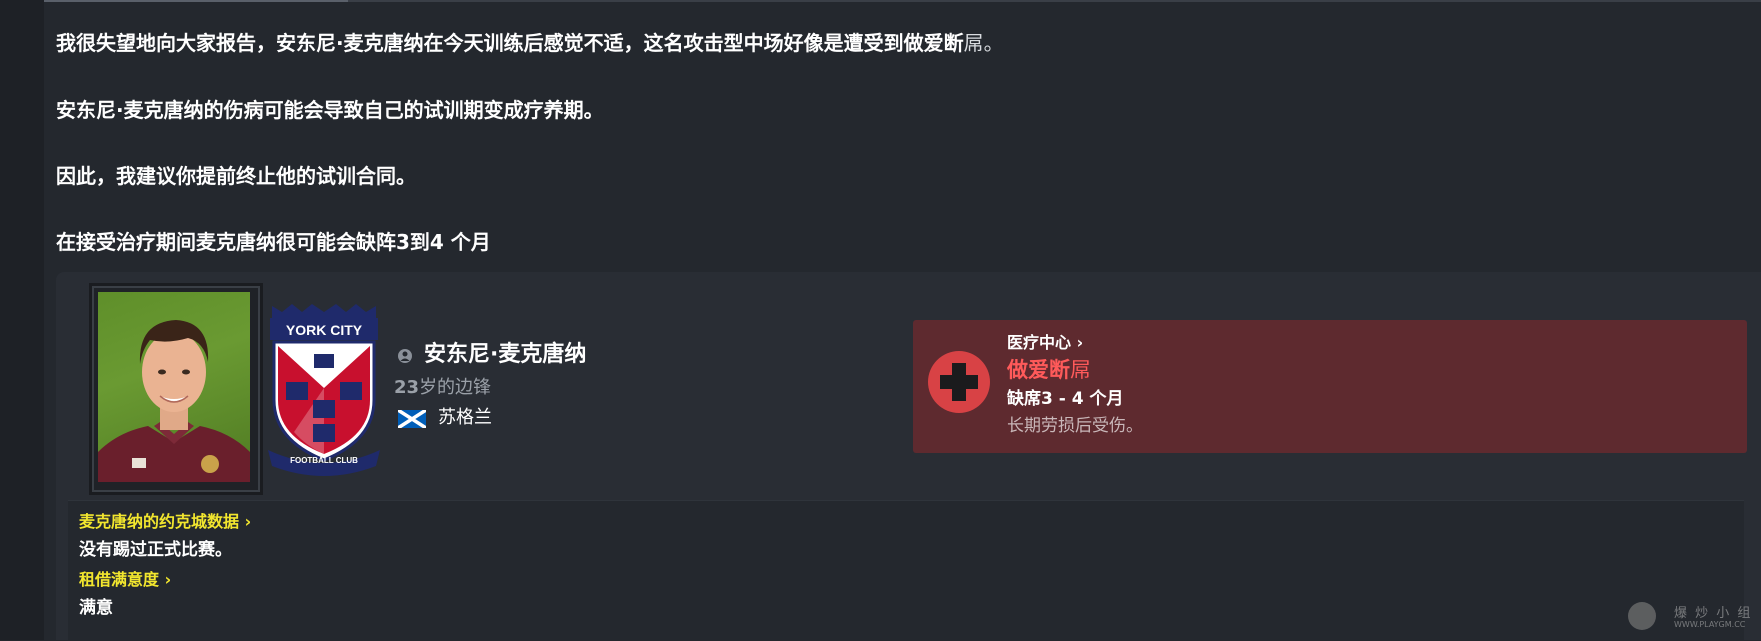 The width and height of the screenshot is (1761, 641). What do you see at coordinates (505, 355) in the screenshot?
I see `player-name: 安东尼·麦克唐纳` at bounding box center [505, 355].